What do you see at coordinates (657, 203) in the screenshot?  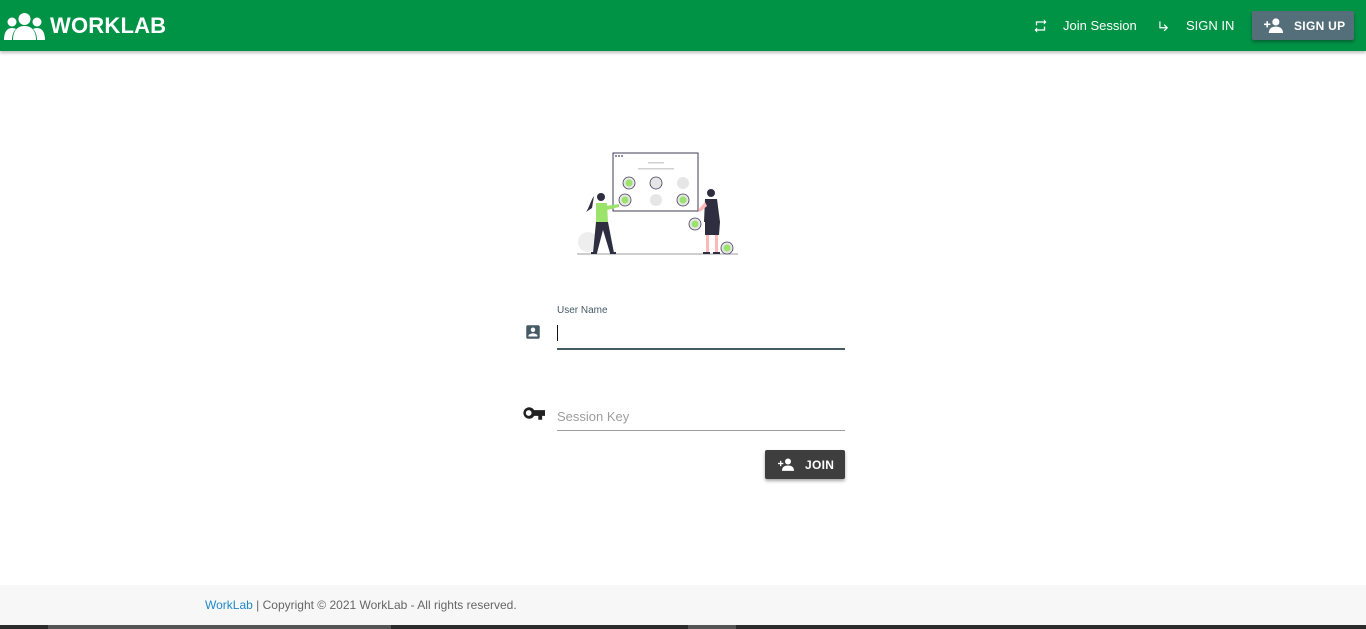 I see `collaboration-illustration` at bounding box center [657, 203].